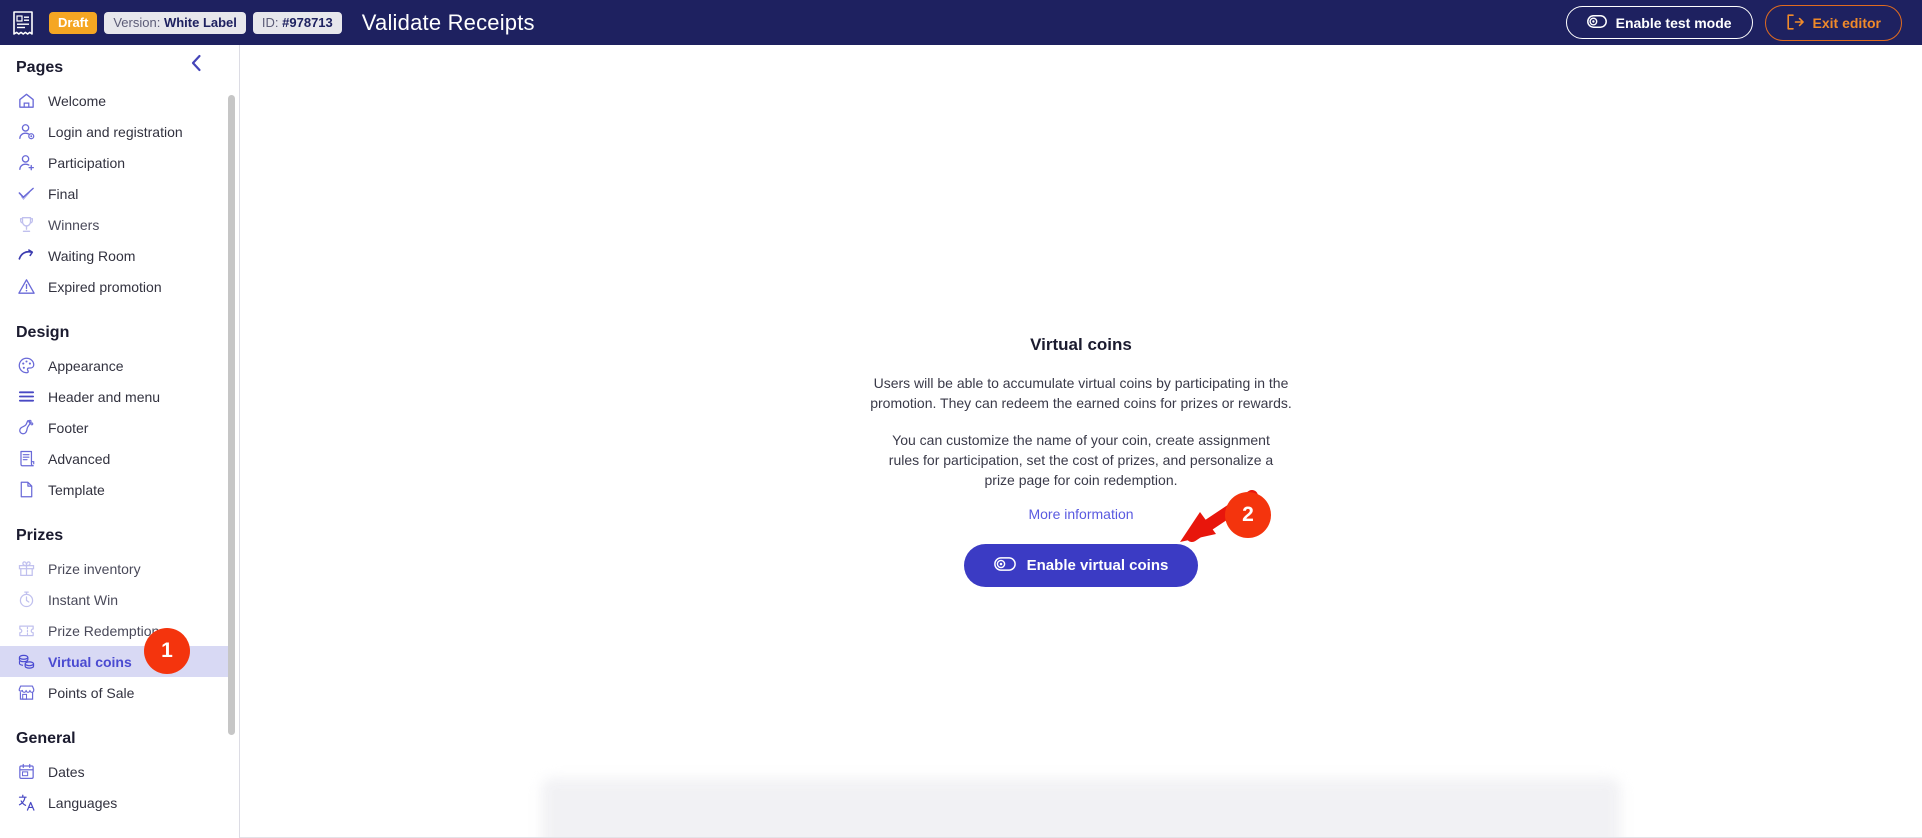 The image size is (1922, 838). I want to click on exit-editor-button: Exit editor, so click(1833, 22).